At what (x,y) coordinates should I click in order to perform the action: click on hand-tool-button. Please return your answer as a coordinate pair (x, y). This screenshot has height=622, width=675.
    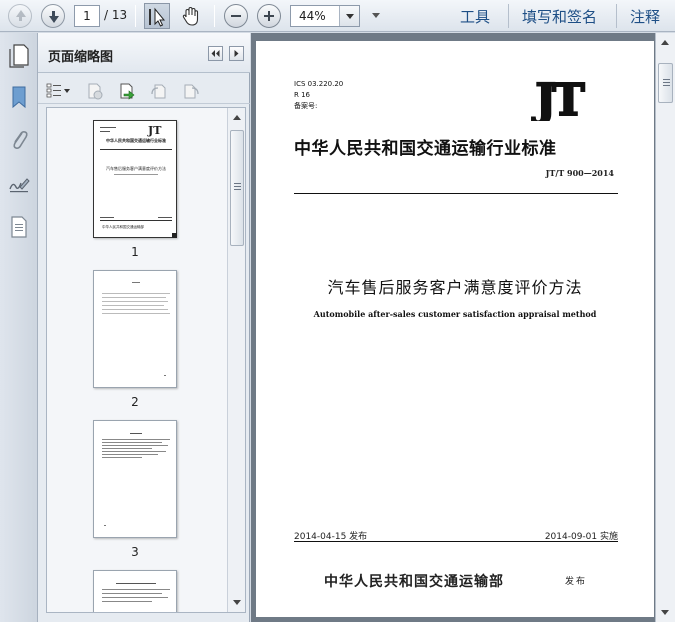
    Looking at the image, I should click on (191, 16).